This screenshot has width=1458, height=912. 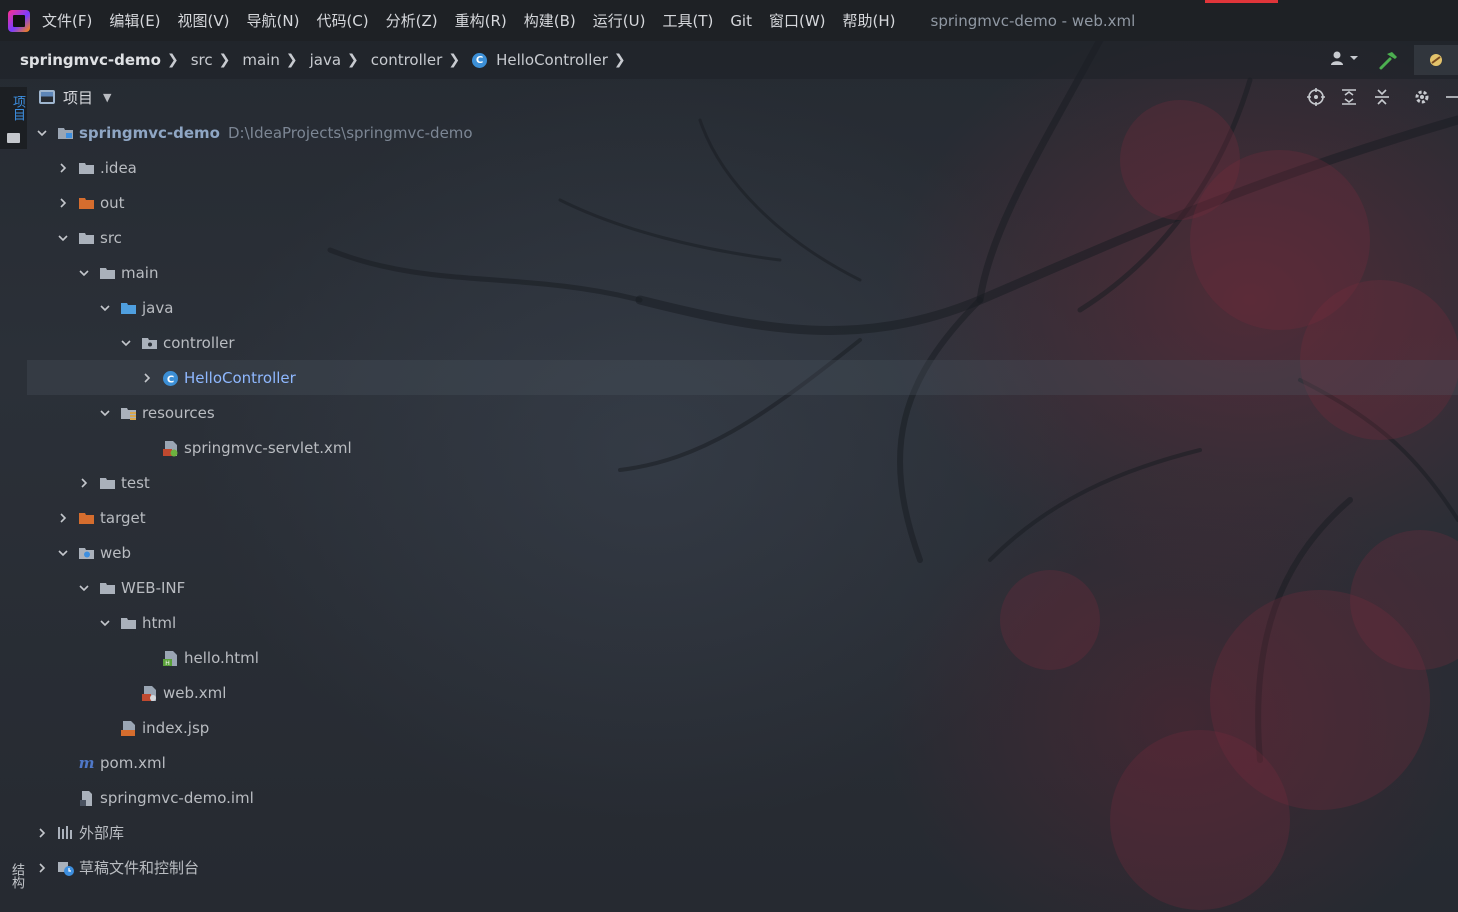 What do you see at coordinates (687, 20) in the screenshot?
I see `menu-tools: 工具(T)` at bounding box center [687, 20].